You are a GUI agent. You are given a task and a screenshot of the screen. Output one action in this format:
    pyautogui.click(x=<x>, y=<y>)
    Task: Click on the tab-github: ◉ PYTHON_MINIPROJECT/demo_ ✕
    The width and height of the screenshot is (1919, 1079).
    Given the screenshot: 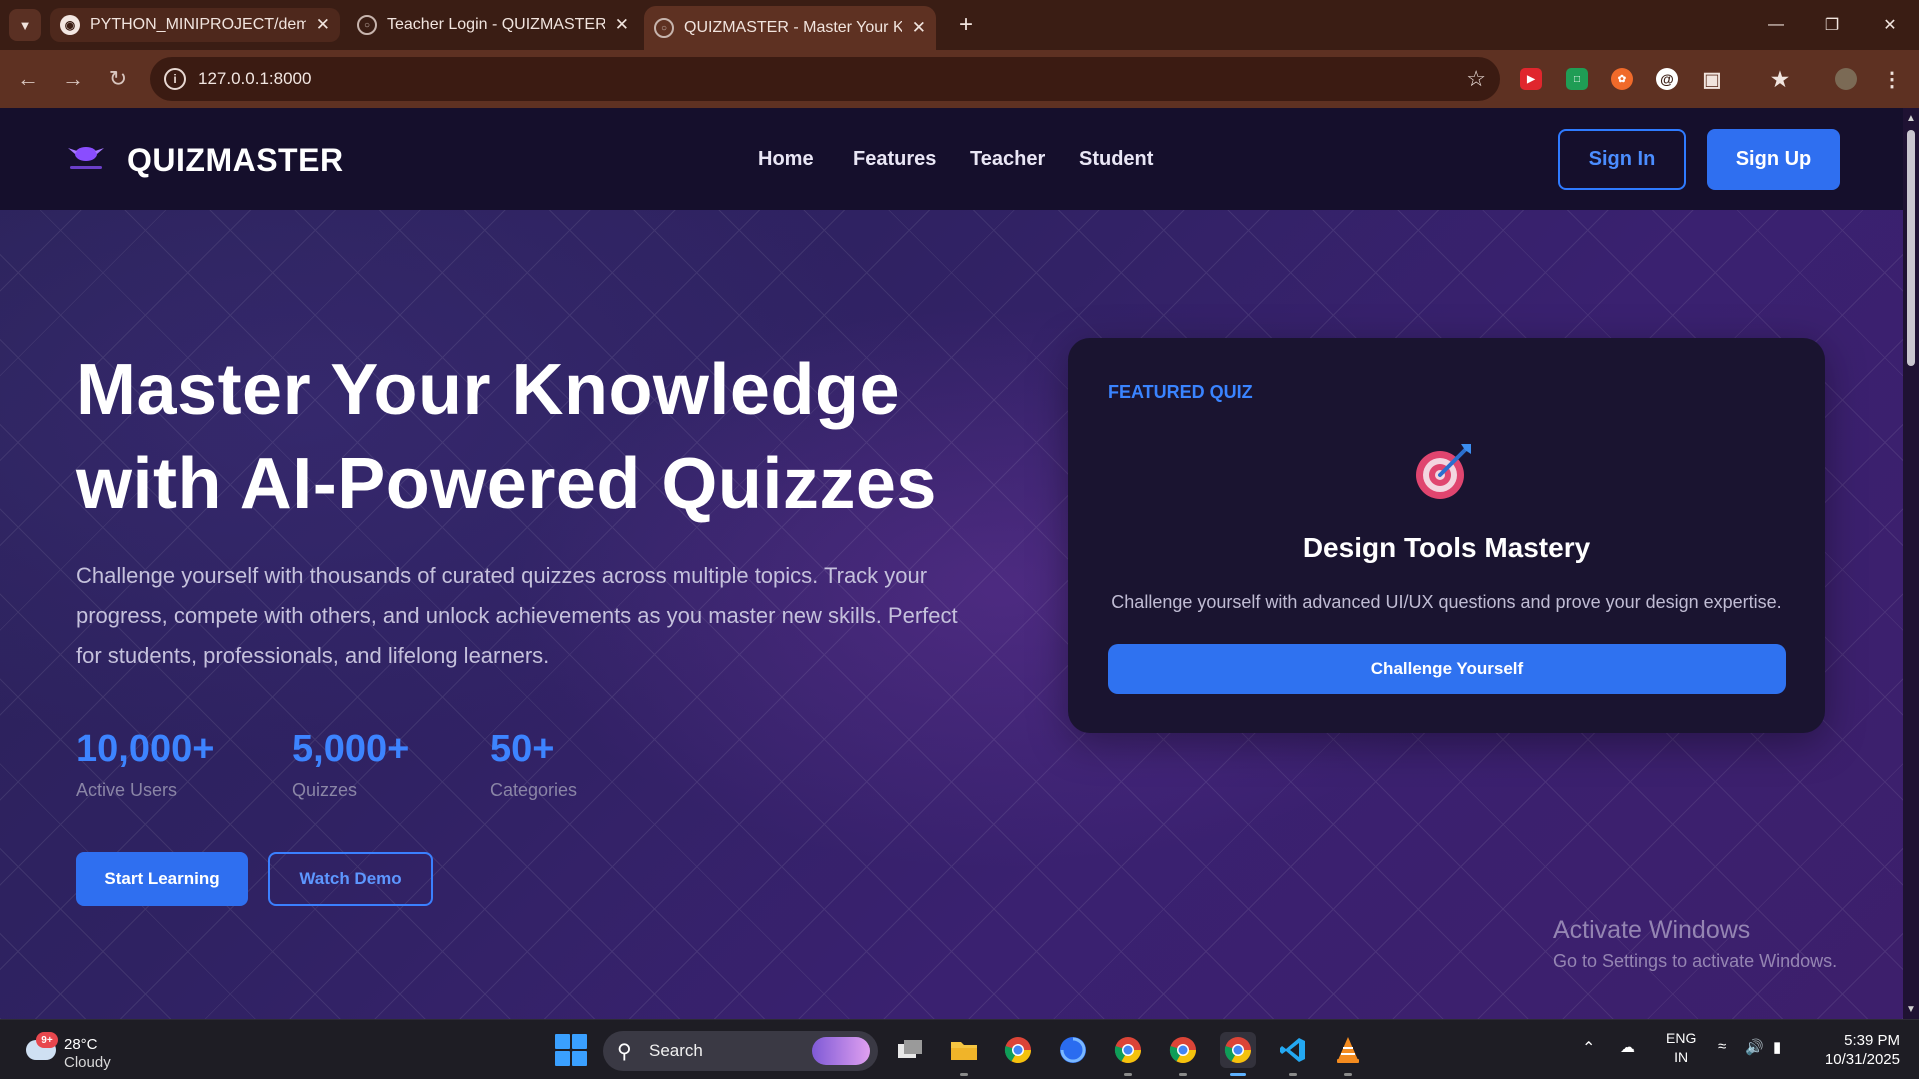 What is the action you would take?
    pyautogui.click(x=195, y=25)
    